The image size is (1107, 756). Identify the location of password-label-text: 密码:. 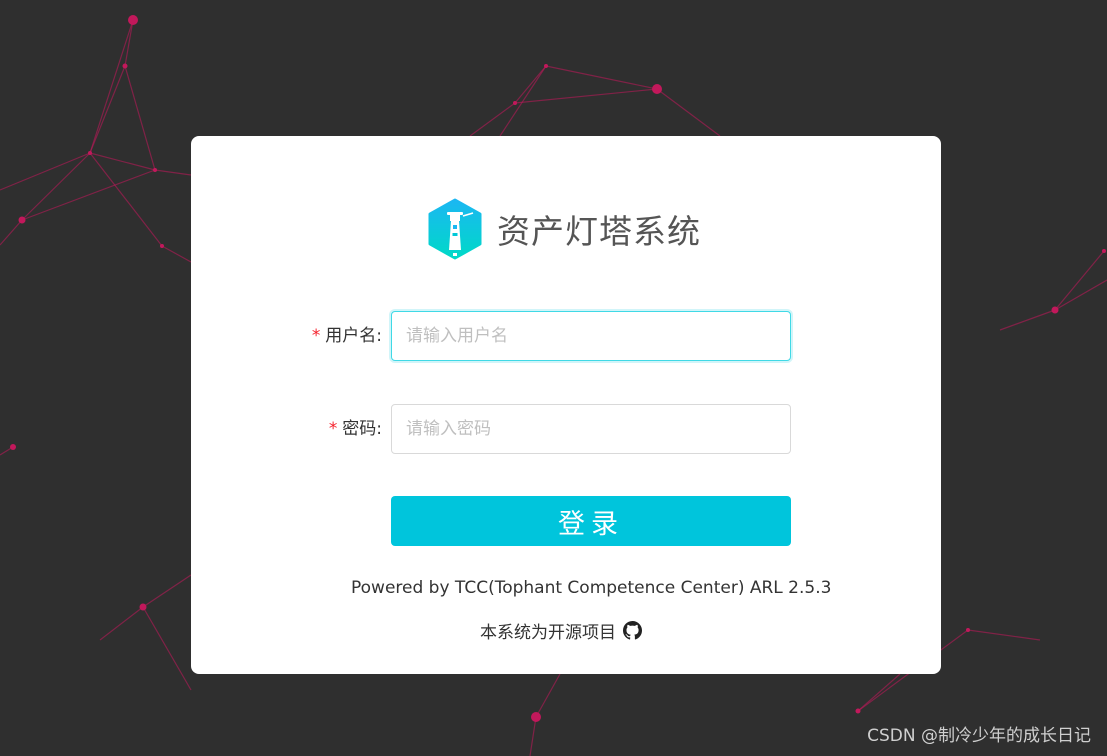
(362, 429).